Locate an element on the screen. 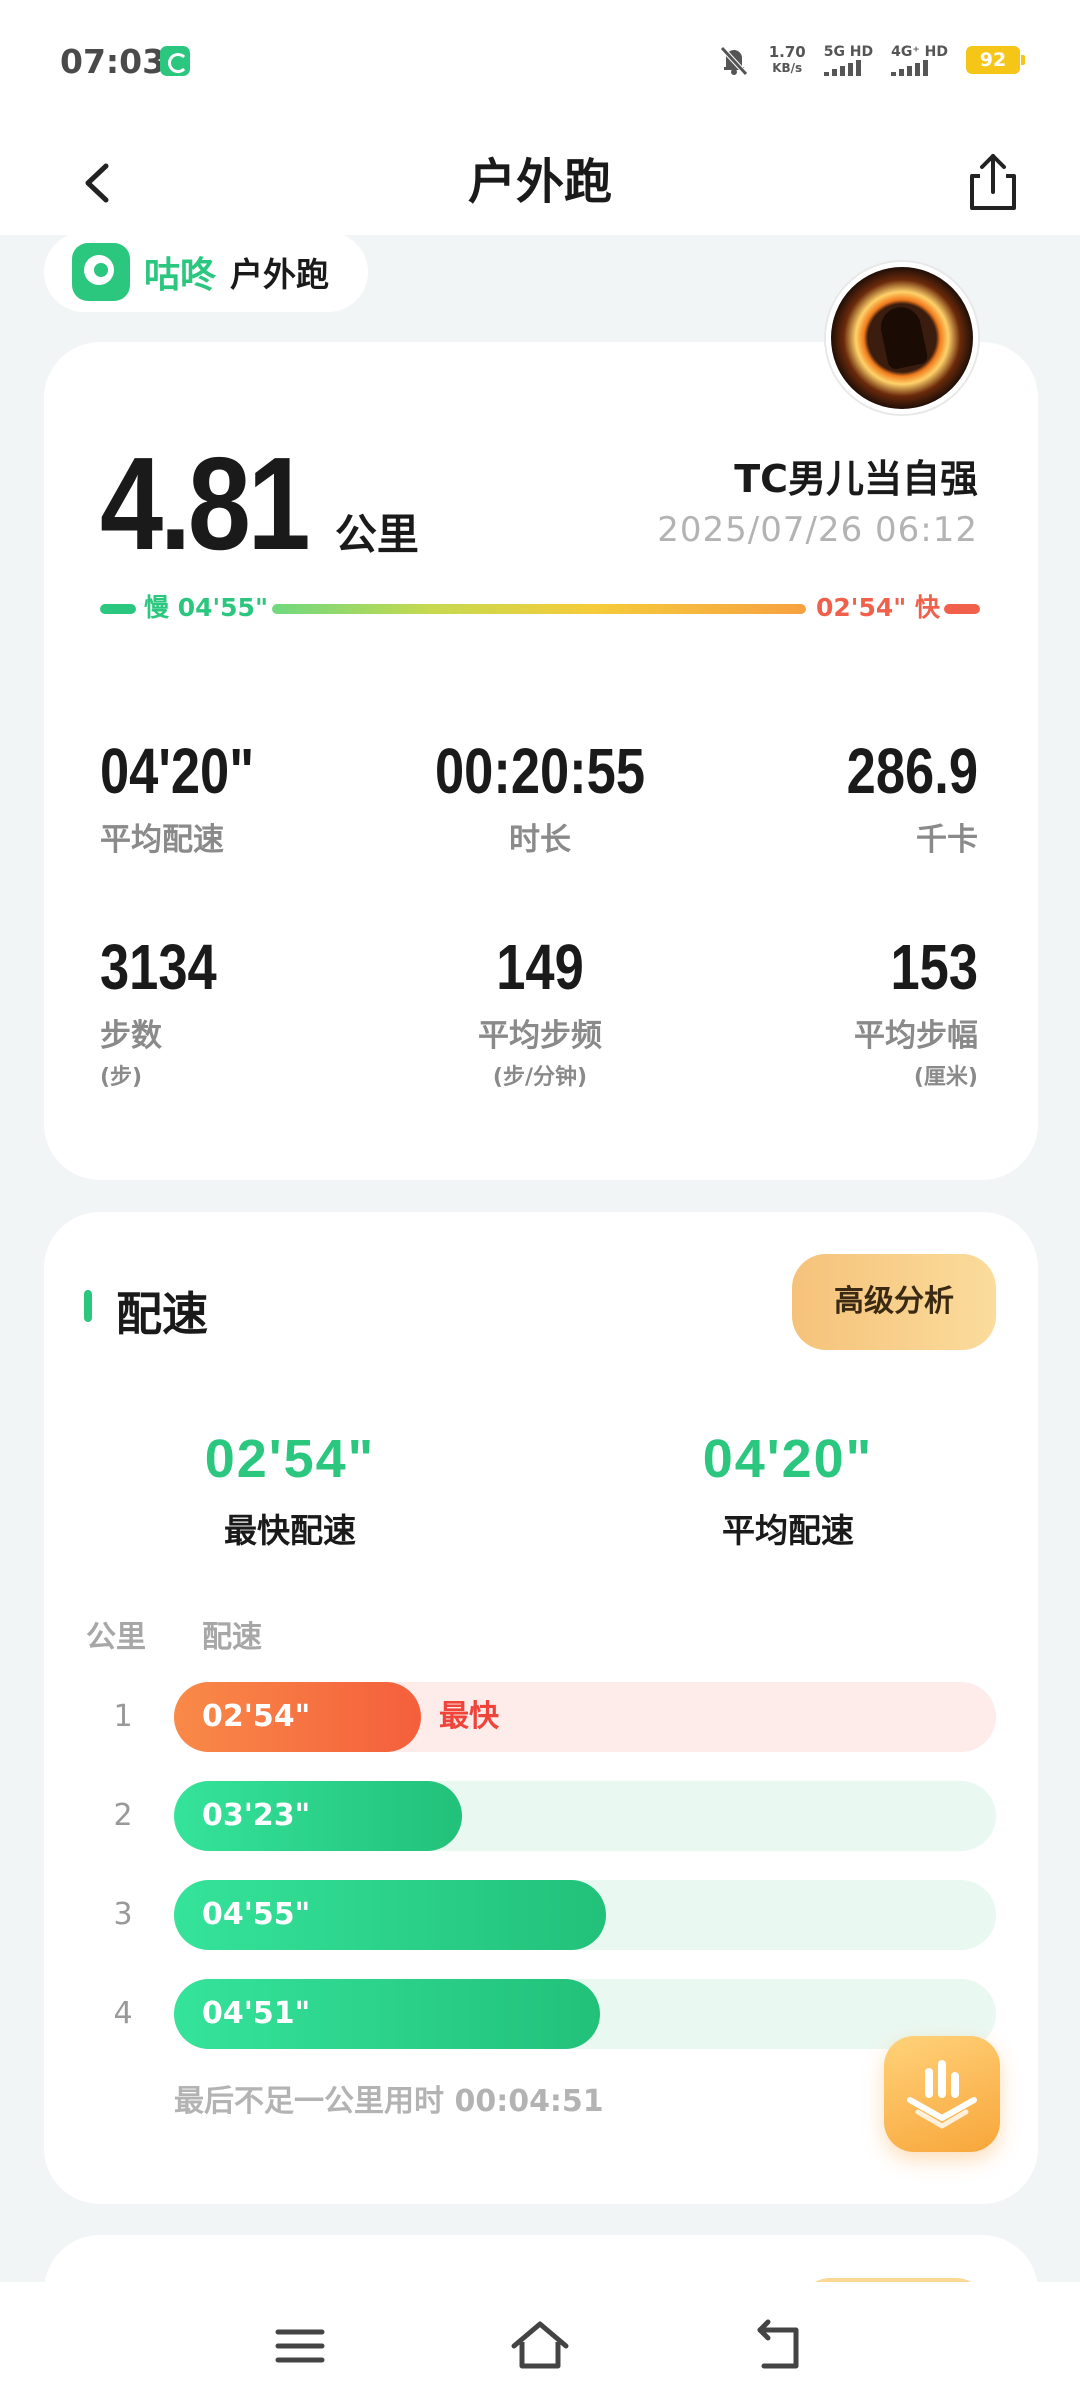  stat-value: 3134 is located at coordinates (158, 967).